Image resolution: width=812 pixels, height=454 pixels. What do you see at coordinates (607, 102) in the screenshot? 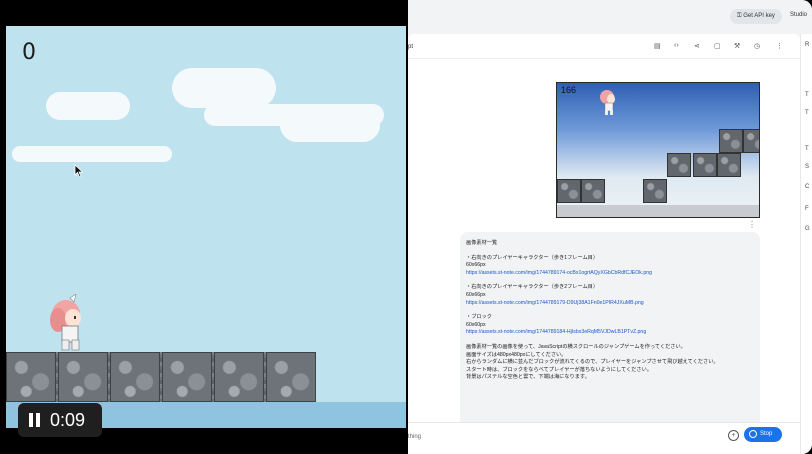
I see `preview-player-character` at bounding box center [607, 102].